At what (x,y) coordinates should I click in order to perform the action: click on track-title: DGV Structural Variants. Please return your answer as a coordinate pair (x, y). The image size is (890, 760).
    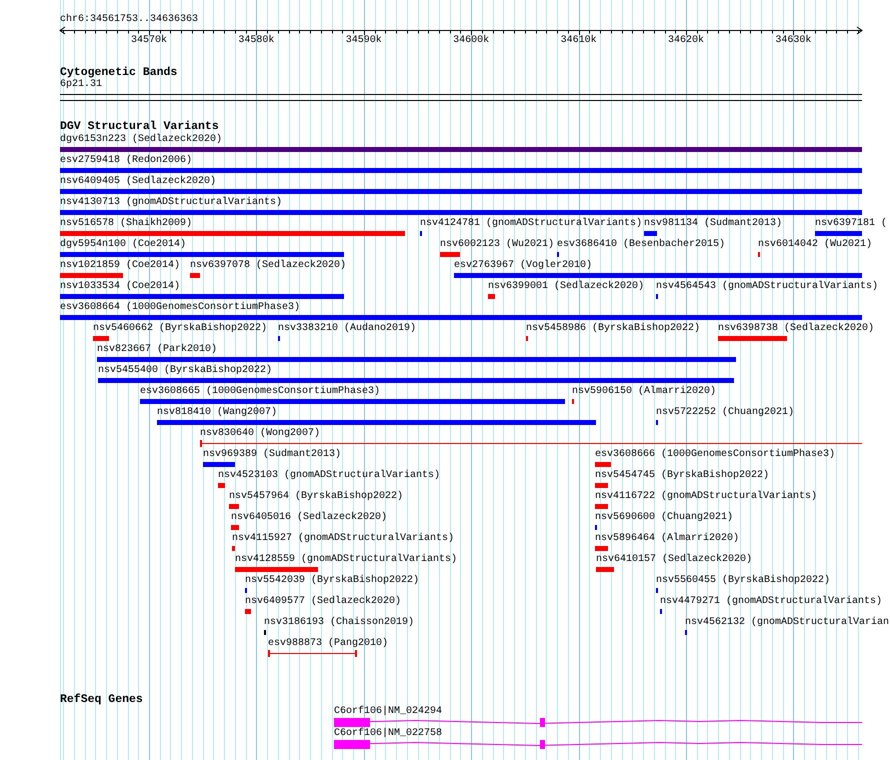
    Looking at the image, I should click on (140, 127).